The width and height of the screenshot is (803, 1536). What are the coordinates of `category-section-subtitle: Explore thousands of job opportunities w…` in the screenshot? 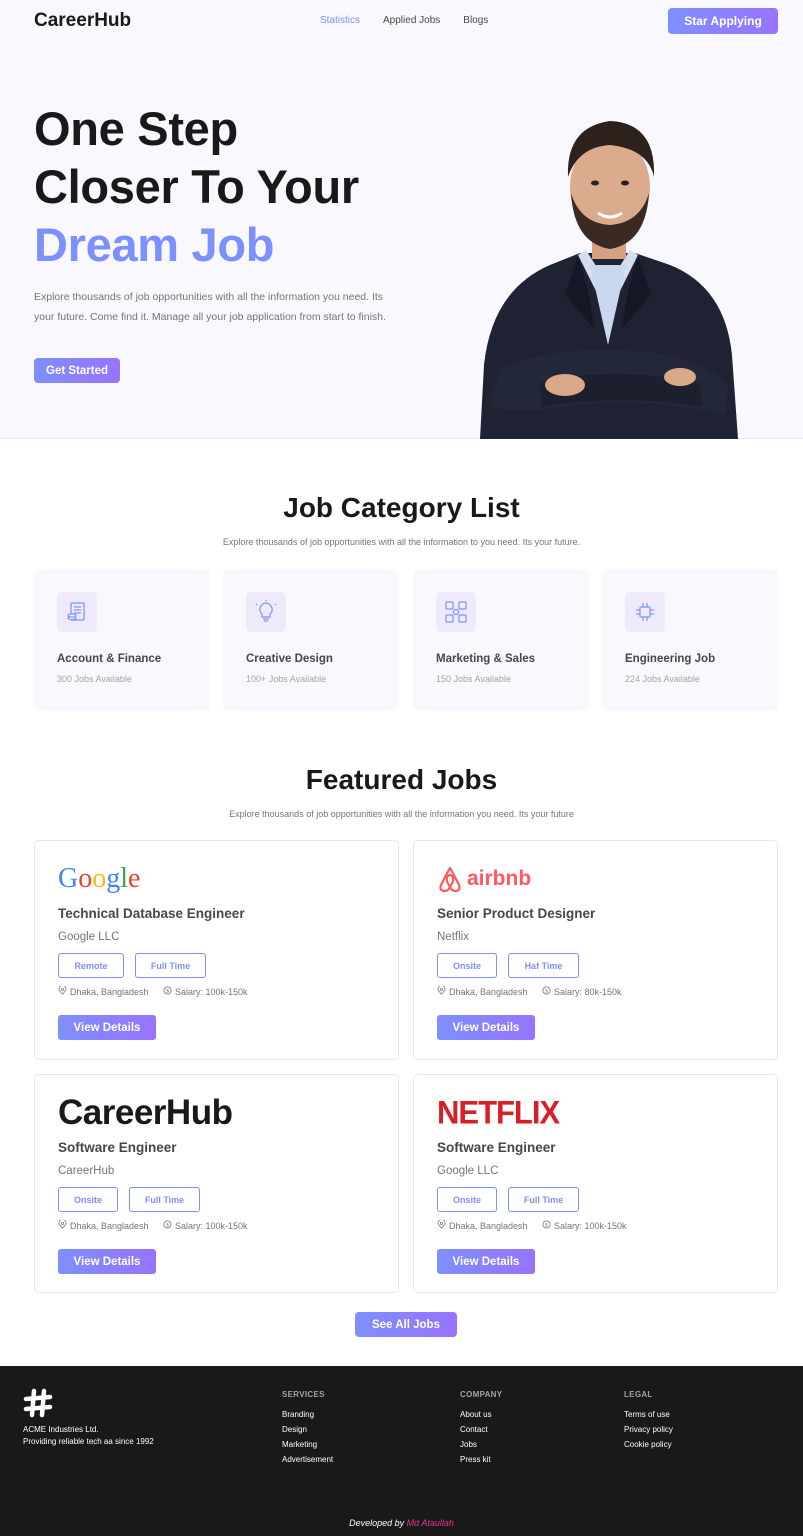 It's located at (401, 542).